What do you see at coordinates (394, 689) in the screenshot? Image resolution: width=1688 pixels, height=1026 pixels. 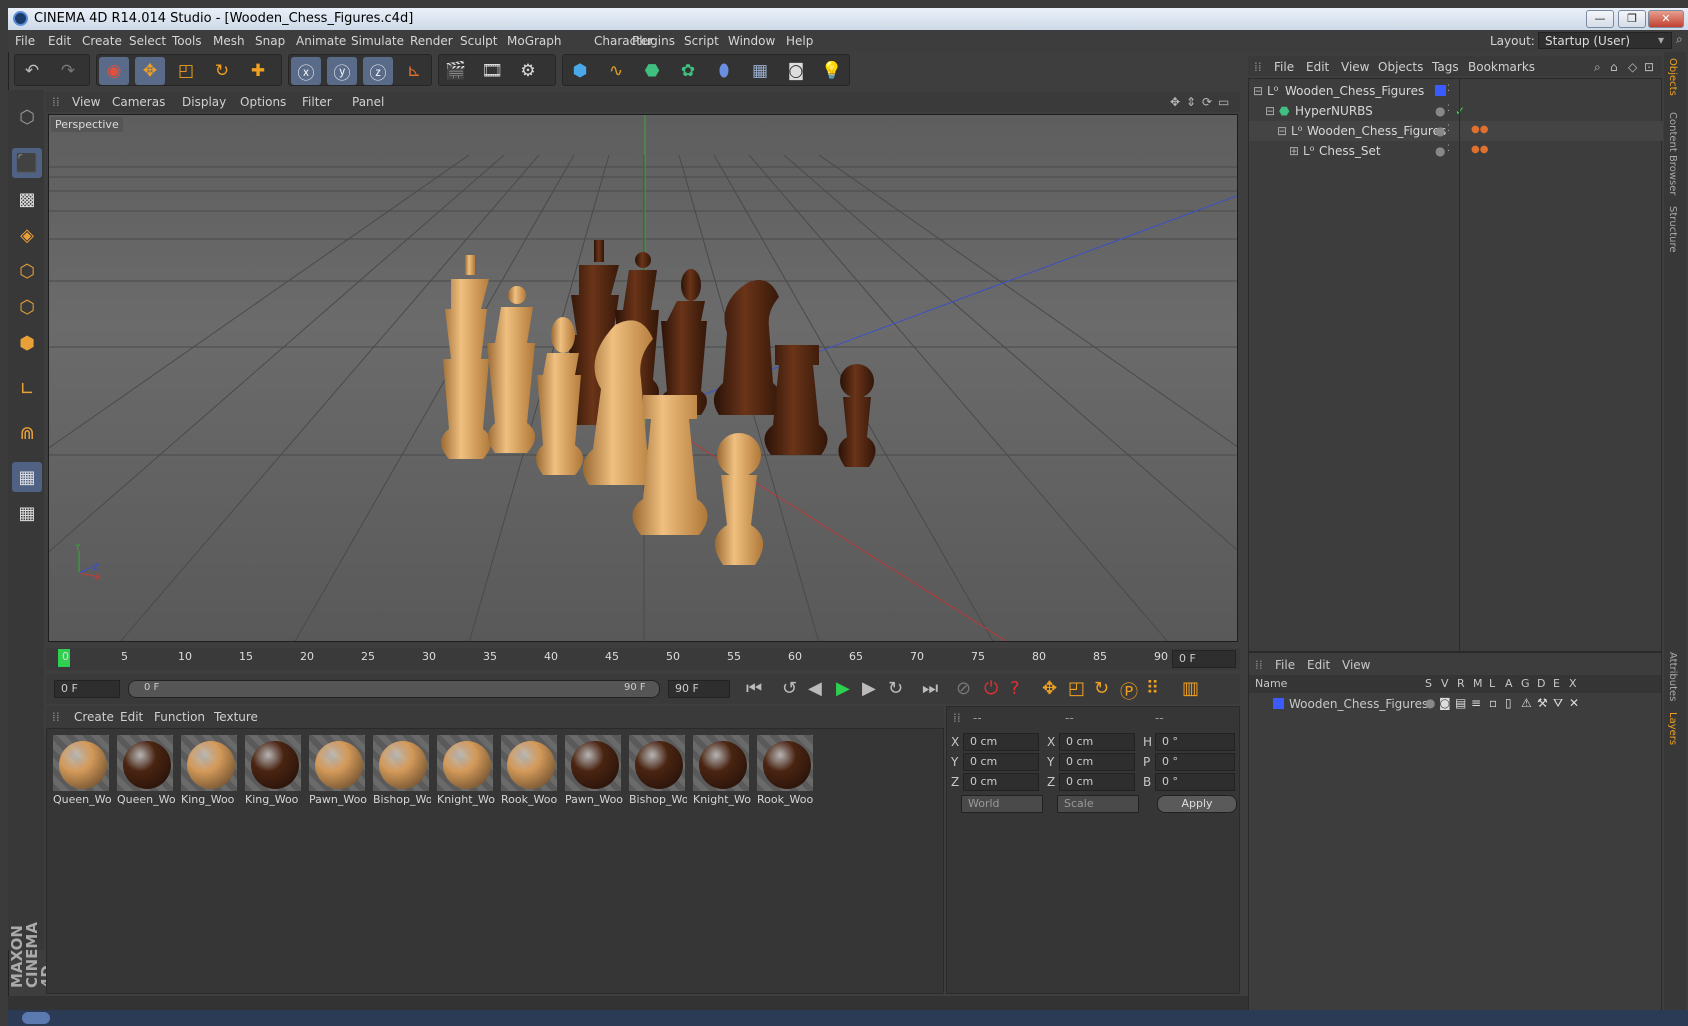 I see `frame-range-slider` at bounding box center [394, 689].